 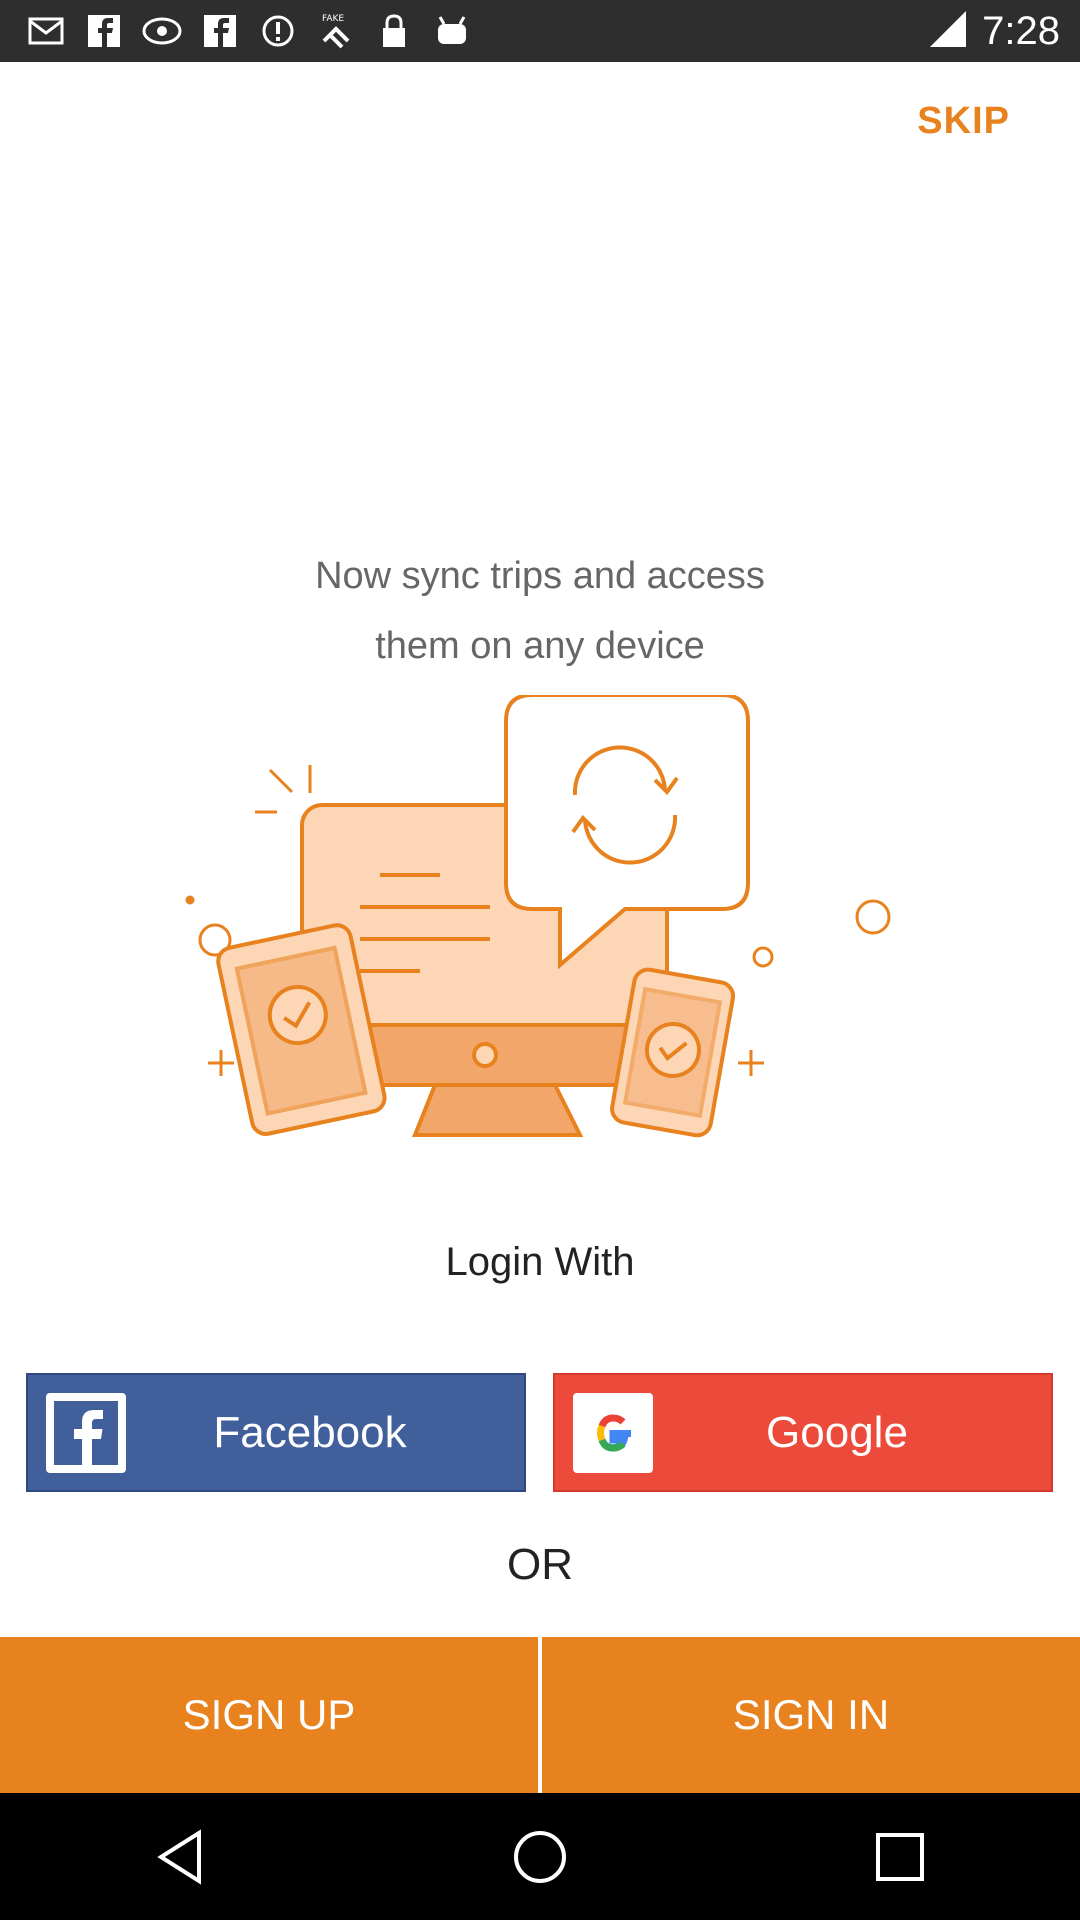 What do you see at coordinates (540, 1564) in the screenshot?
I see `or-separator: OR` at bounding box center [540, 1564].